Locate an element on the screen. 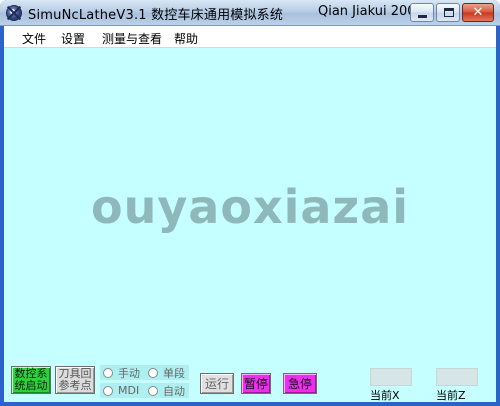  pause-button: 暂停 is located at coordinates (256, 383).